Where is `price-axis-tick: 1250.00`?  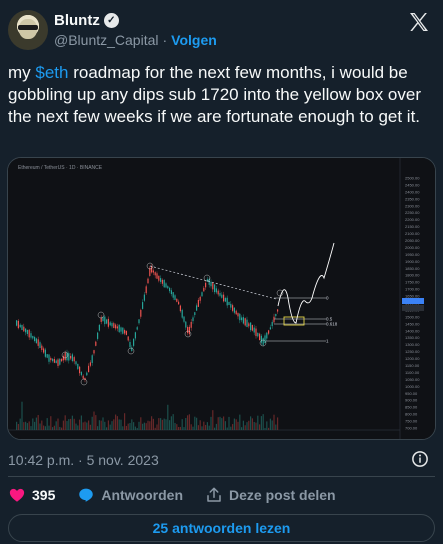 price-axis-tick: 1250.00 is located at coordinates (412, 351).